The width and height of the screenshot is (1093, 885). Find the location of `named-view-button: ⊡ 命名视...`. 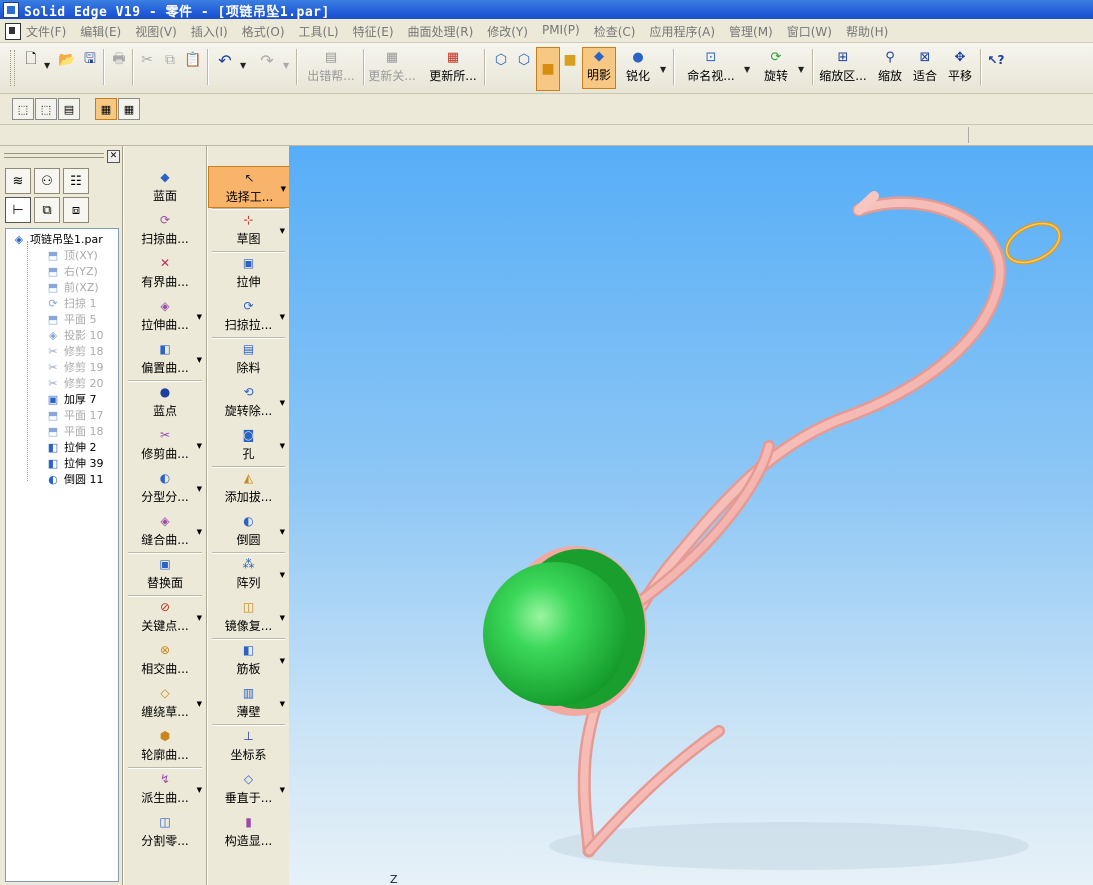

named-view-button: ⊡ 命名视... is located at coordinates (711, 69).